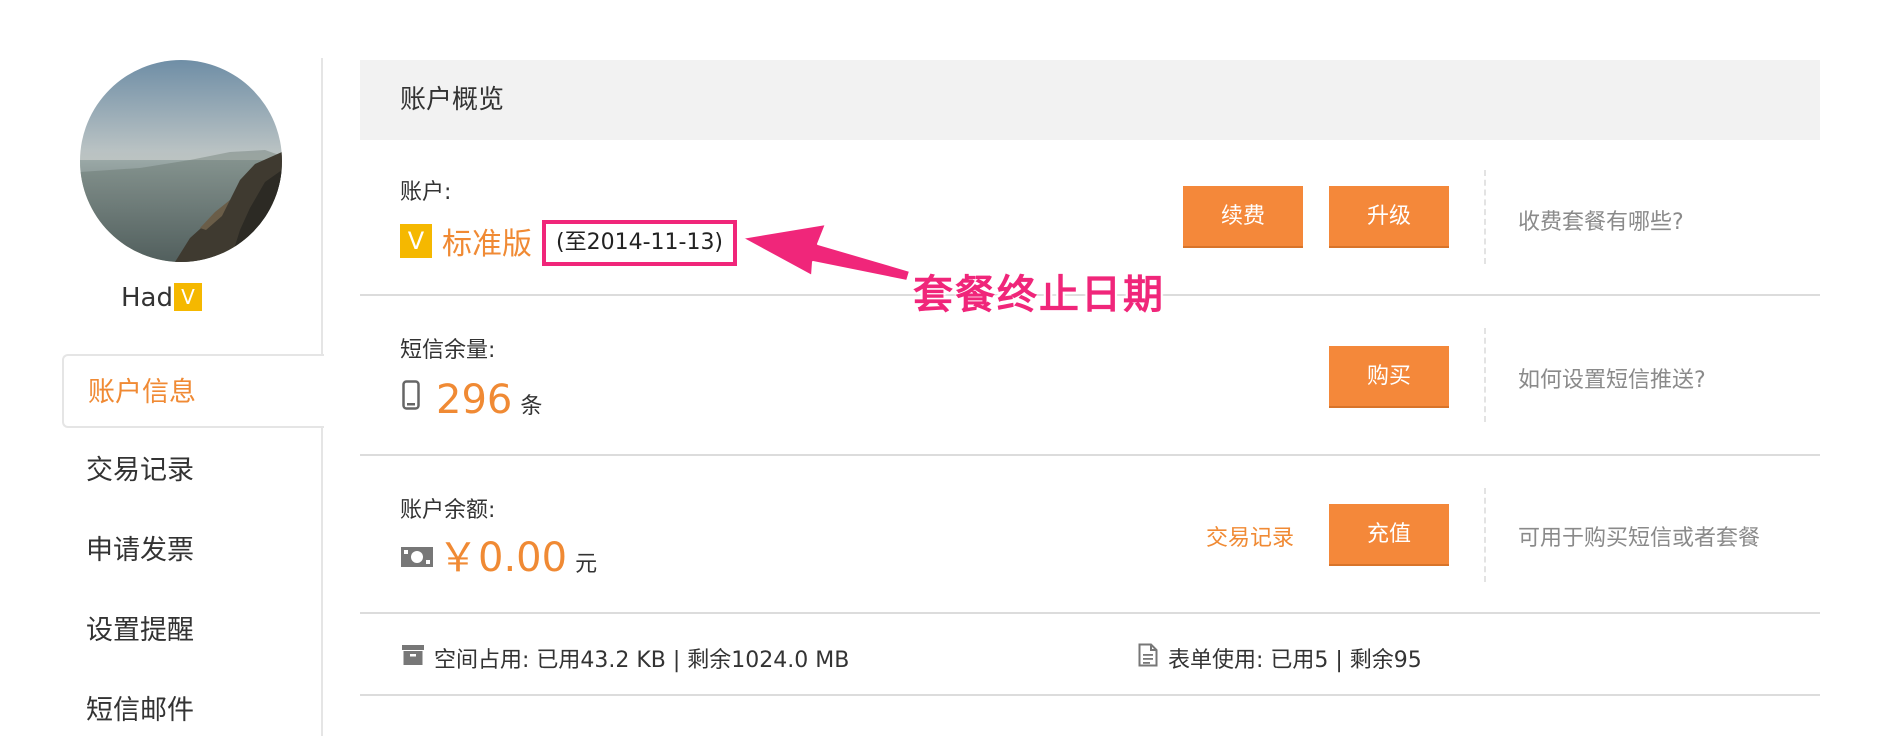 This screenshot has height=736, width=1880. What do you see at coordinates (411, 397) in the screenshot?
I see `phone-icon` at bounding box center [411, 397].